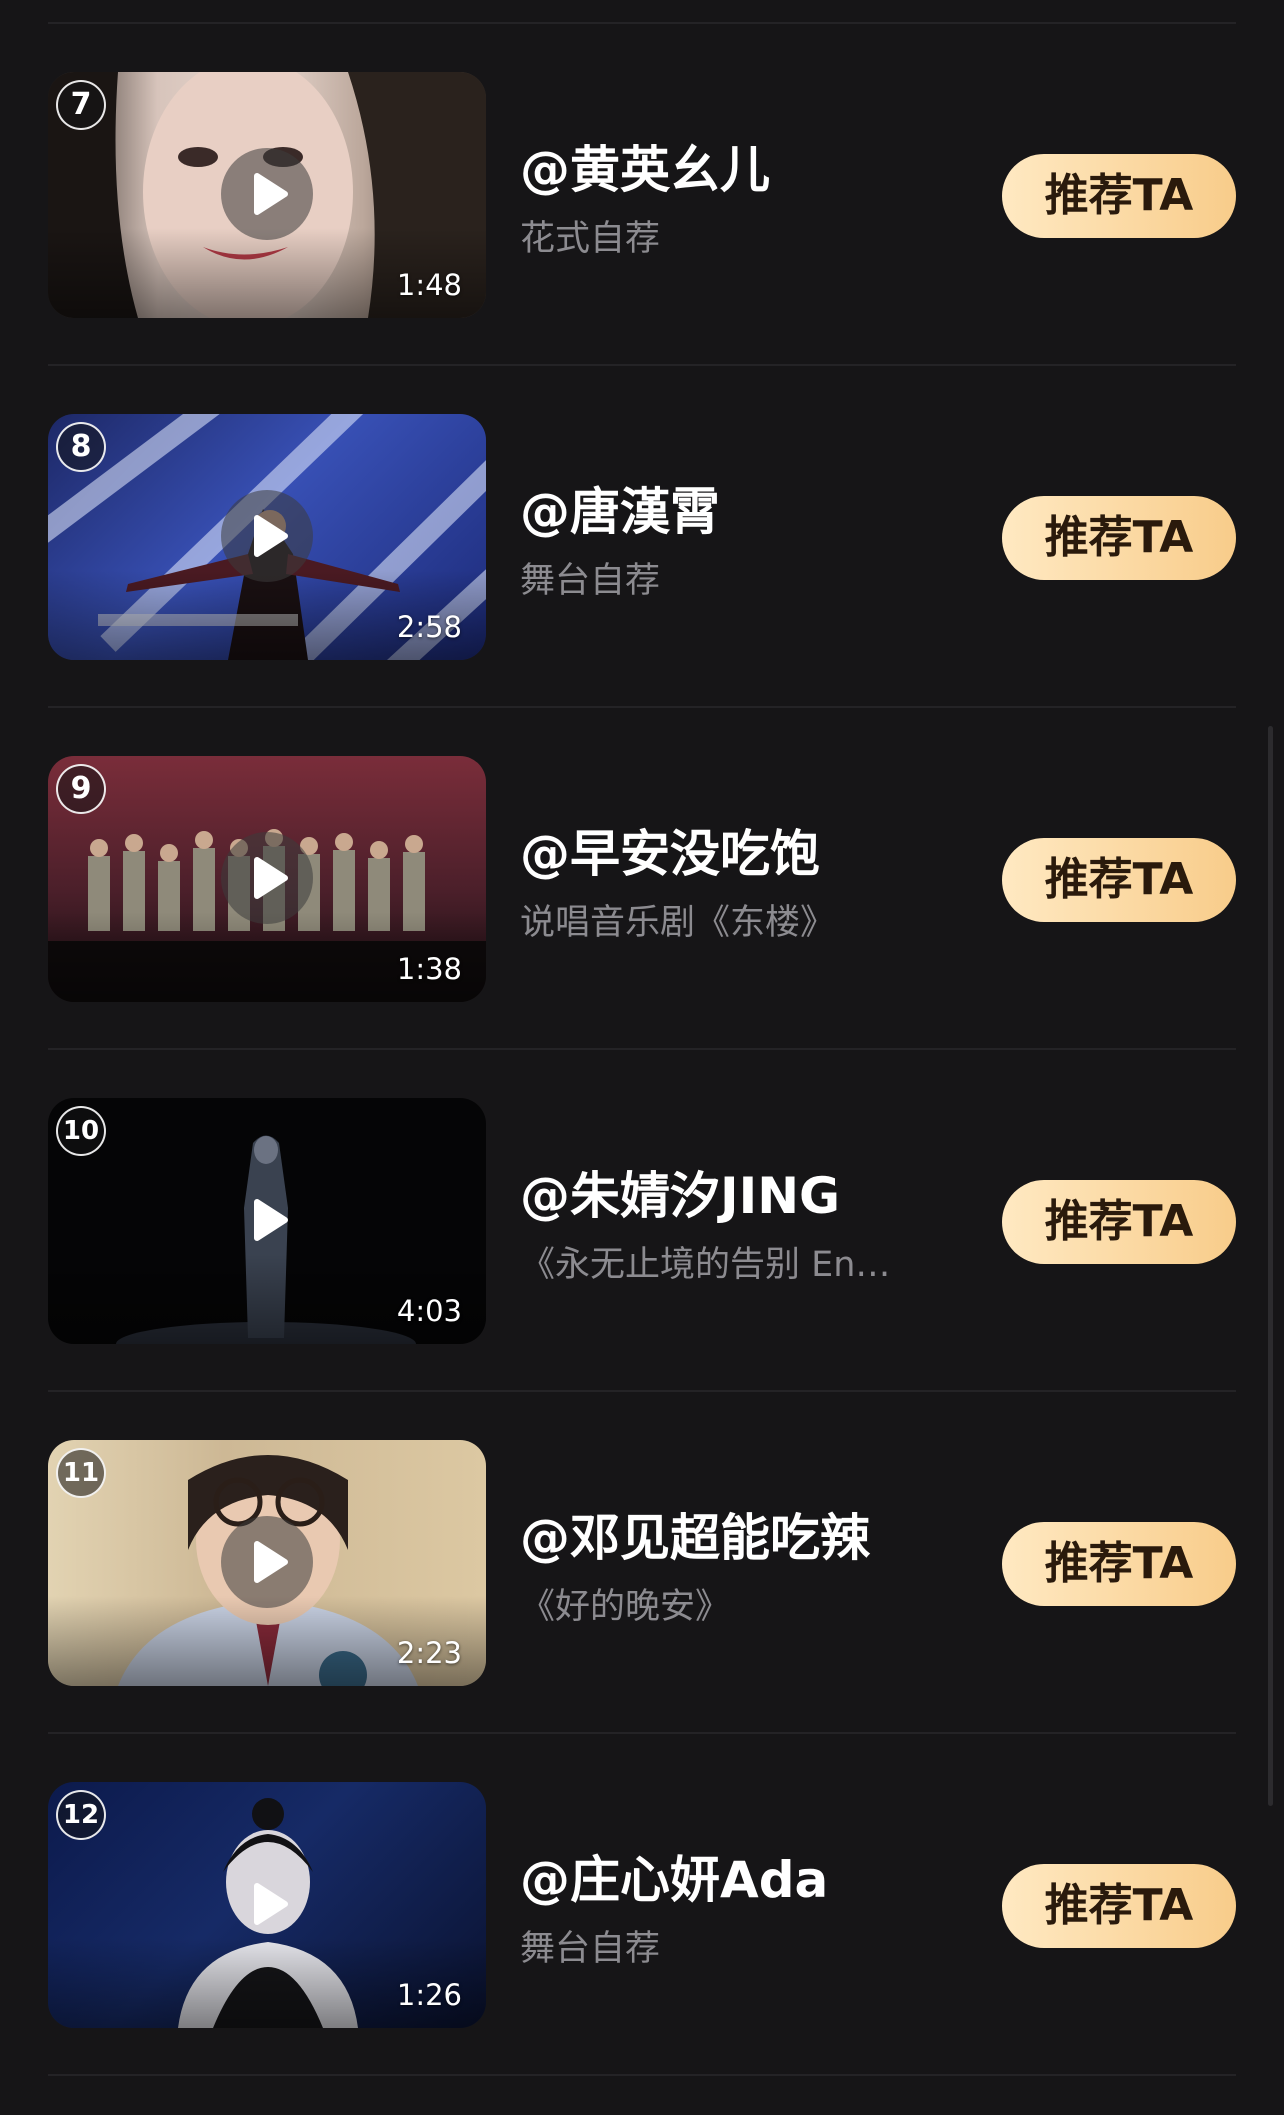  What do you see at coordinates (81, 1815) in the screenshot?
I see `rank-badge: 12` at bounding box center [81, 1815].